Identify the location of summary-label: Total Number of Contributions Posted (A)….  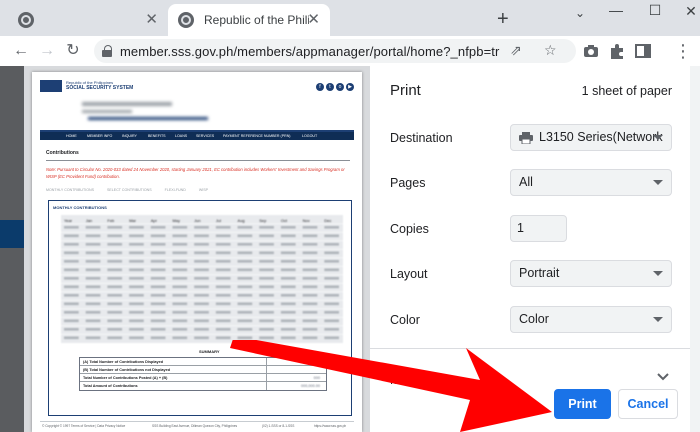
(125, 378).